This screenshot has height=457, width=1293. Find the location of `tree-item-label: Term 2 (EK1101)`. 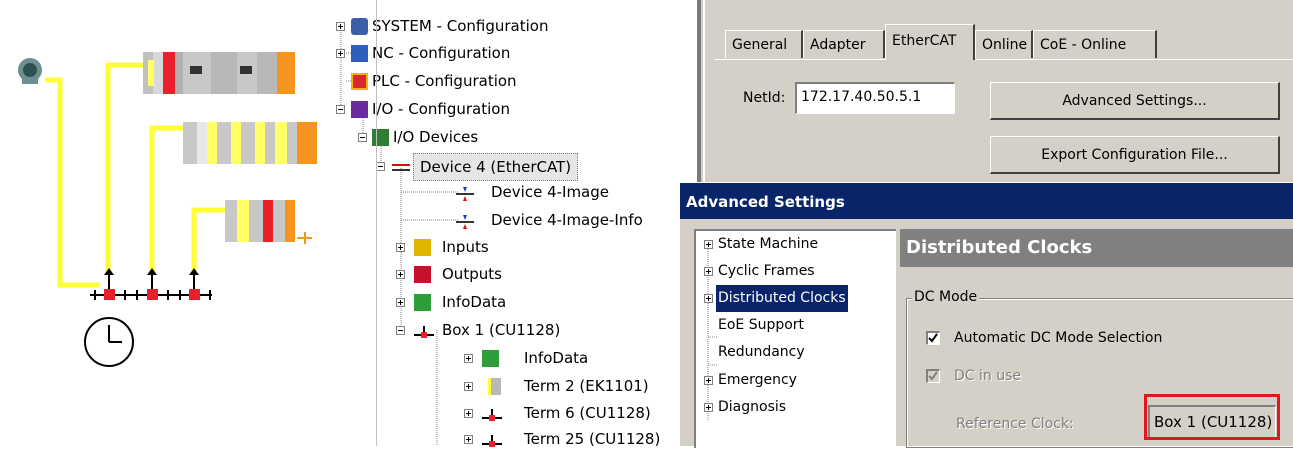

tree-item-label: Term 2 (EK1101) is located at coordinates (586, 386).